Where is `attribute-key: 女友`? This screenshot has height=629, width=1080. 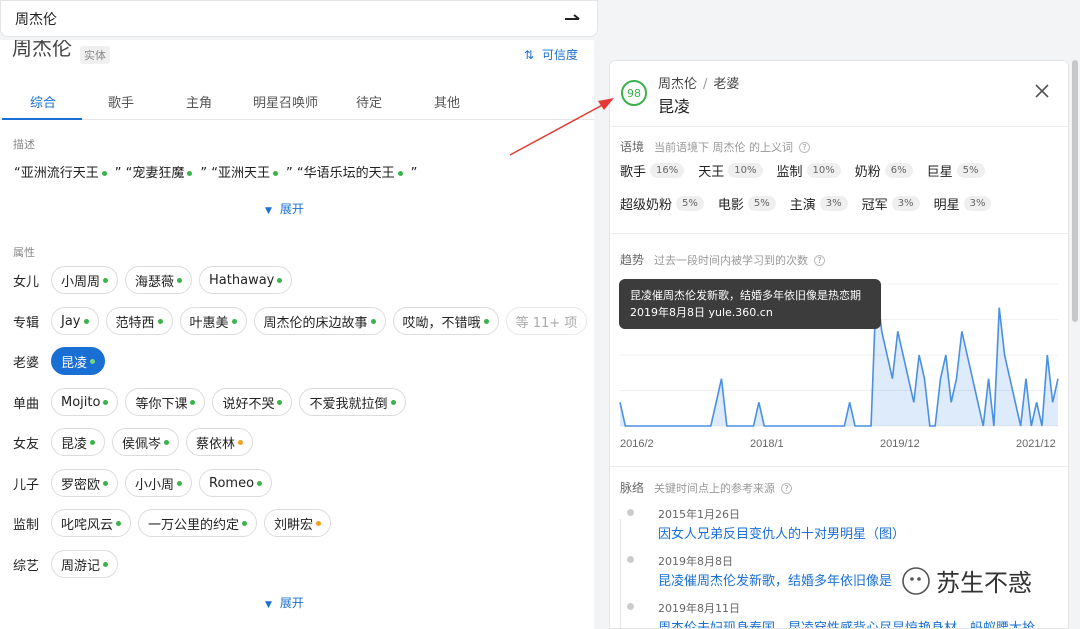 attribute-key: 女友 is located at coordinates (26, 444).